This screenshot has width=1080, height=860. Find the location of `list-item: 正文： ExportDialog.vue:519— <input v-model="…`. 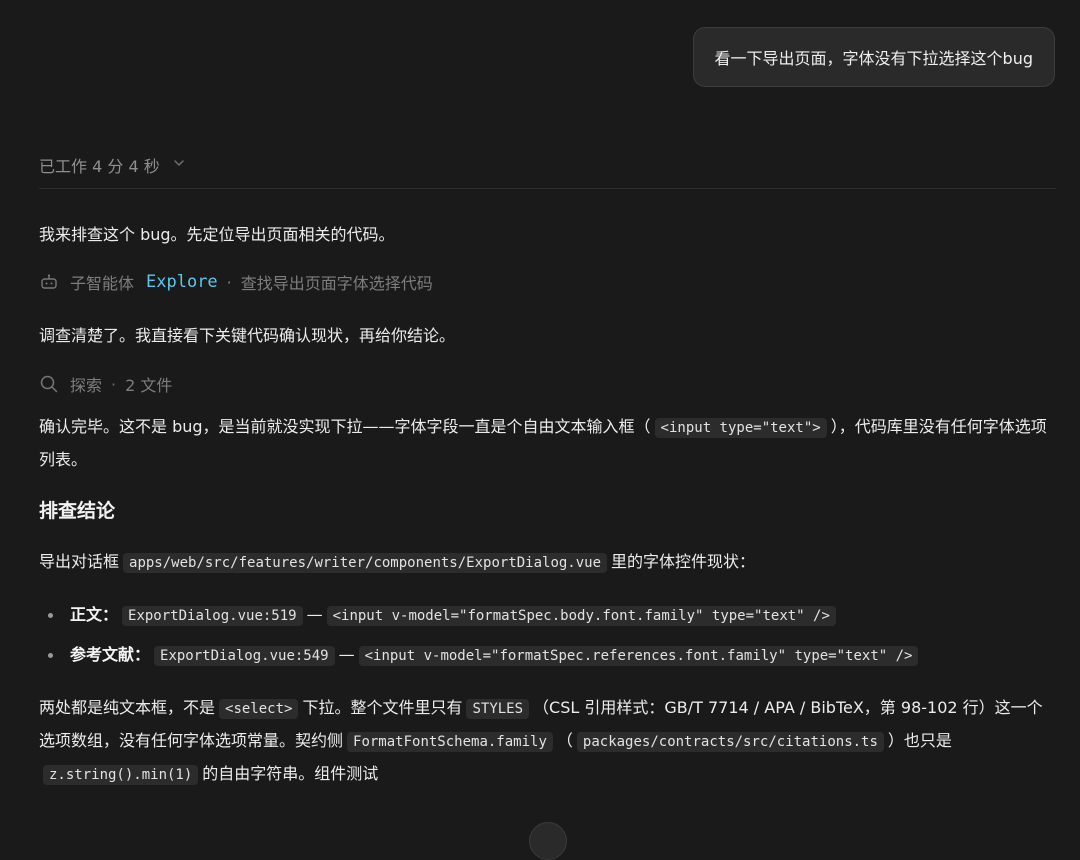

list-item: 正文： ExportDialog.vue:519— <input v-model="… is located at coordinates (547, 615).